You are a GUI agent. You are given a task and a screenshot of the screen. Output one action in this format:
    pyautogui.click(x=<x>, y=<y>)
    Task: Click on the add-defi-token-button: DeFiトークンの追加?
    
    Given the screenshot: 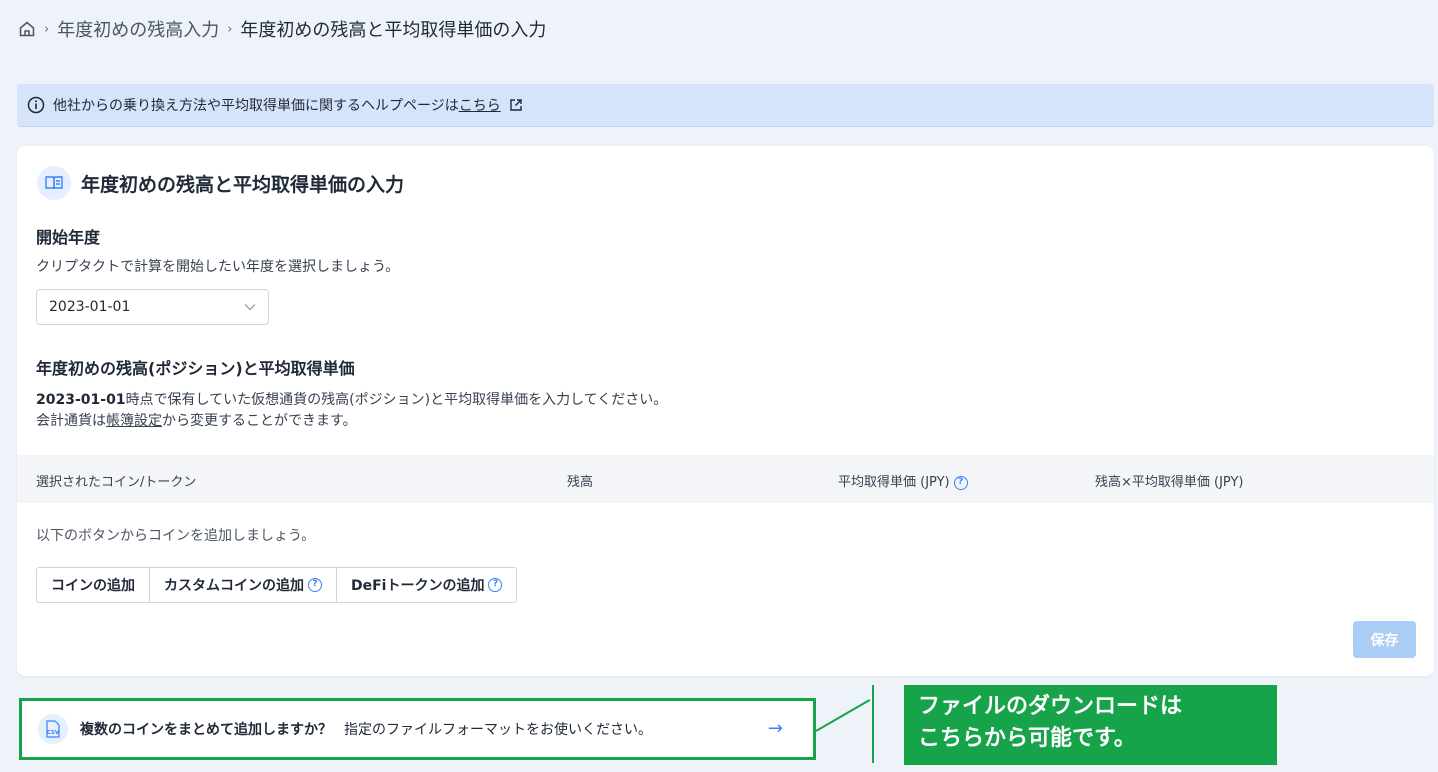 What is the action you would take?
    pyautogui.click(x=427, y=585)
    